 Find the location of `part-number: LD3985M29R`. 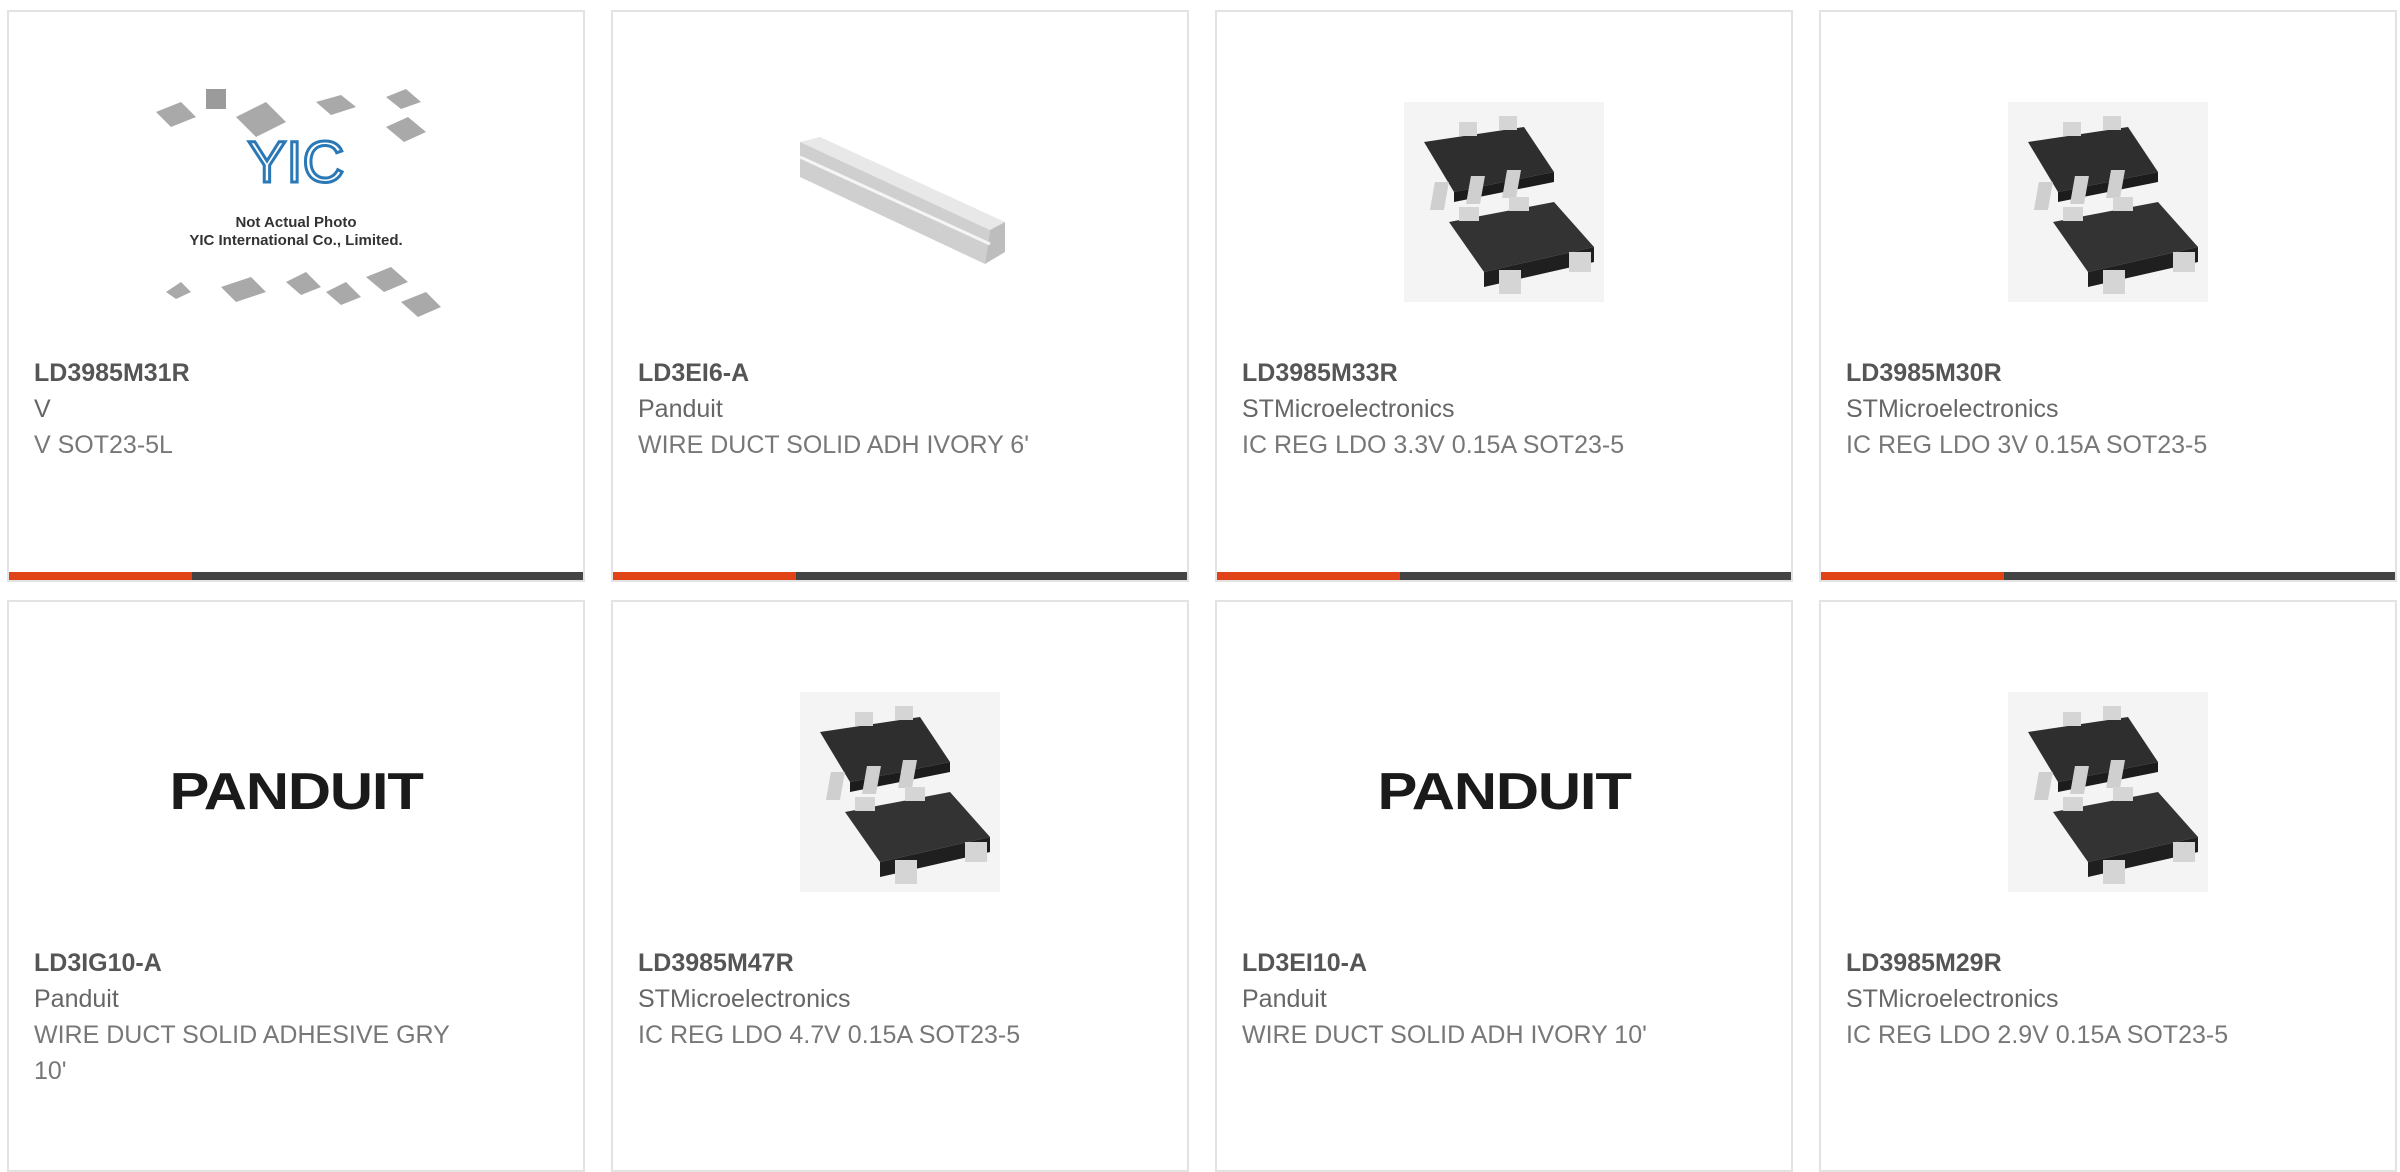

part-number: LD3985M29R is located at coordinates (2066, 963).